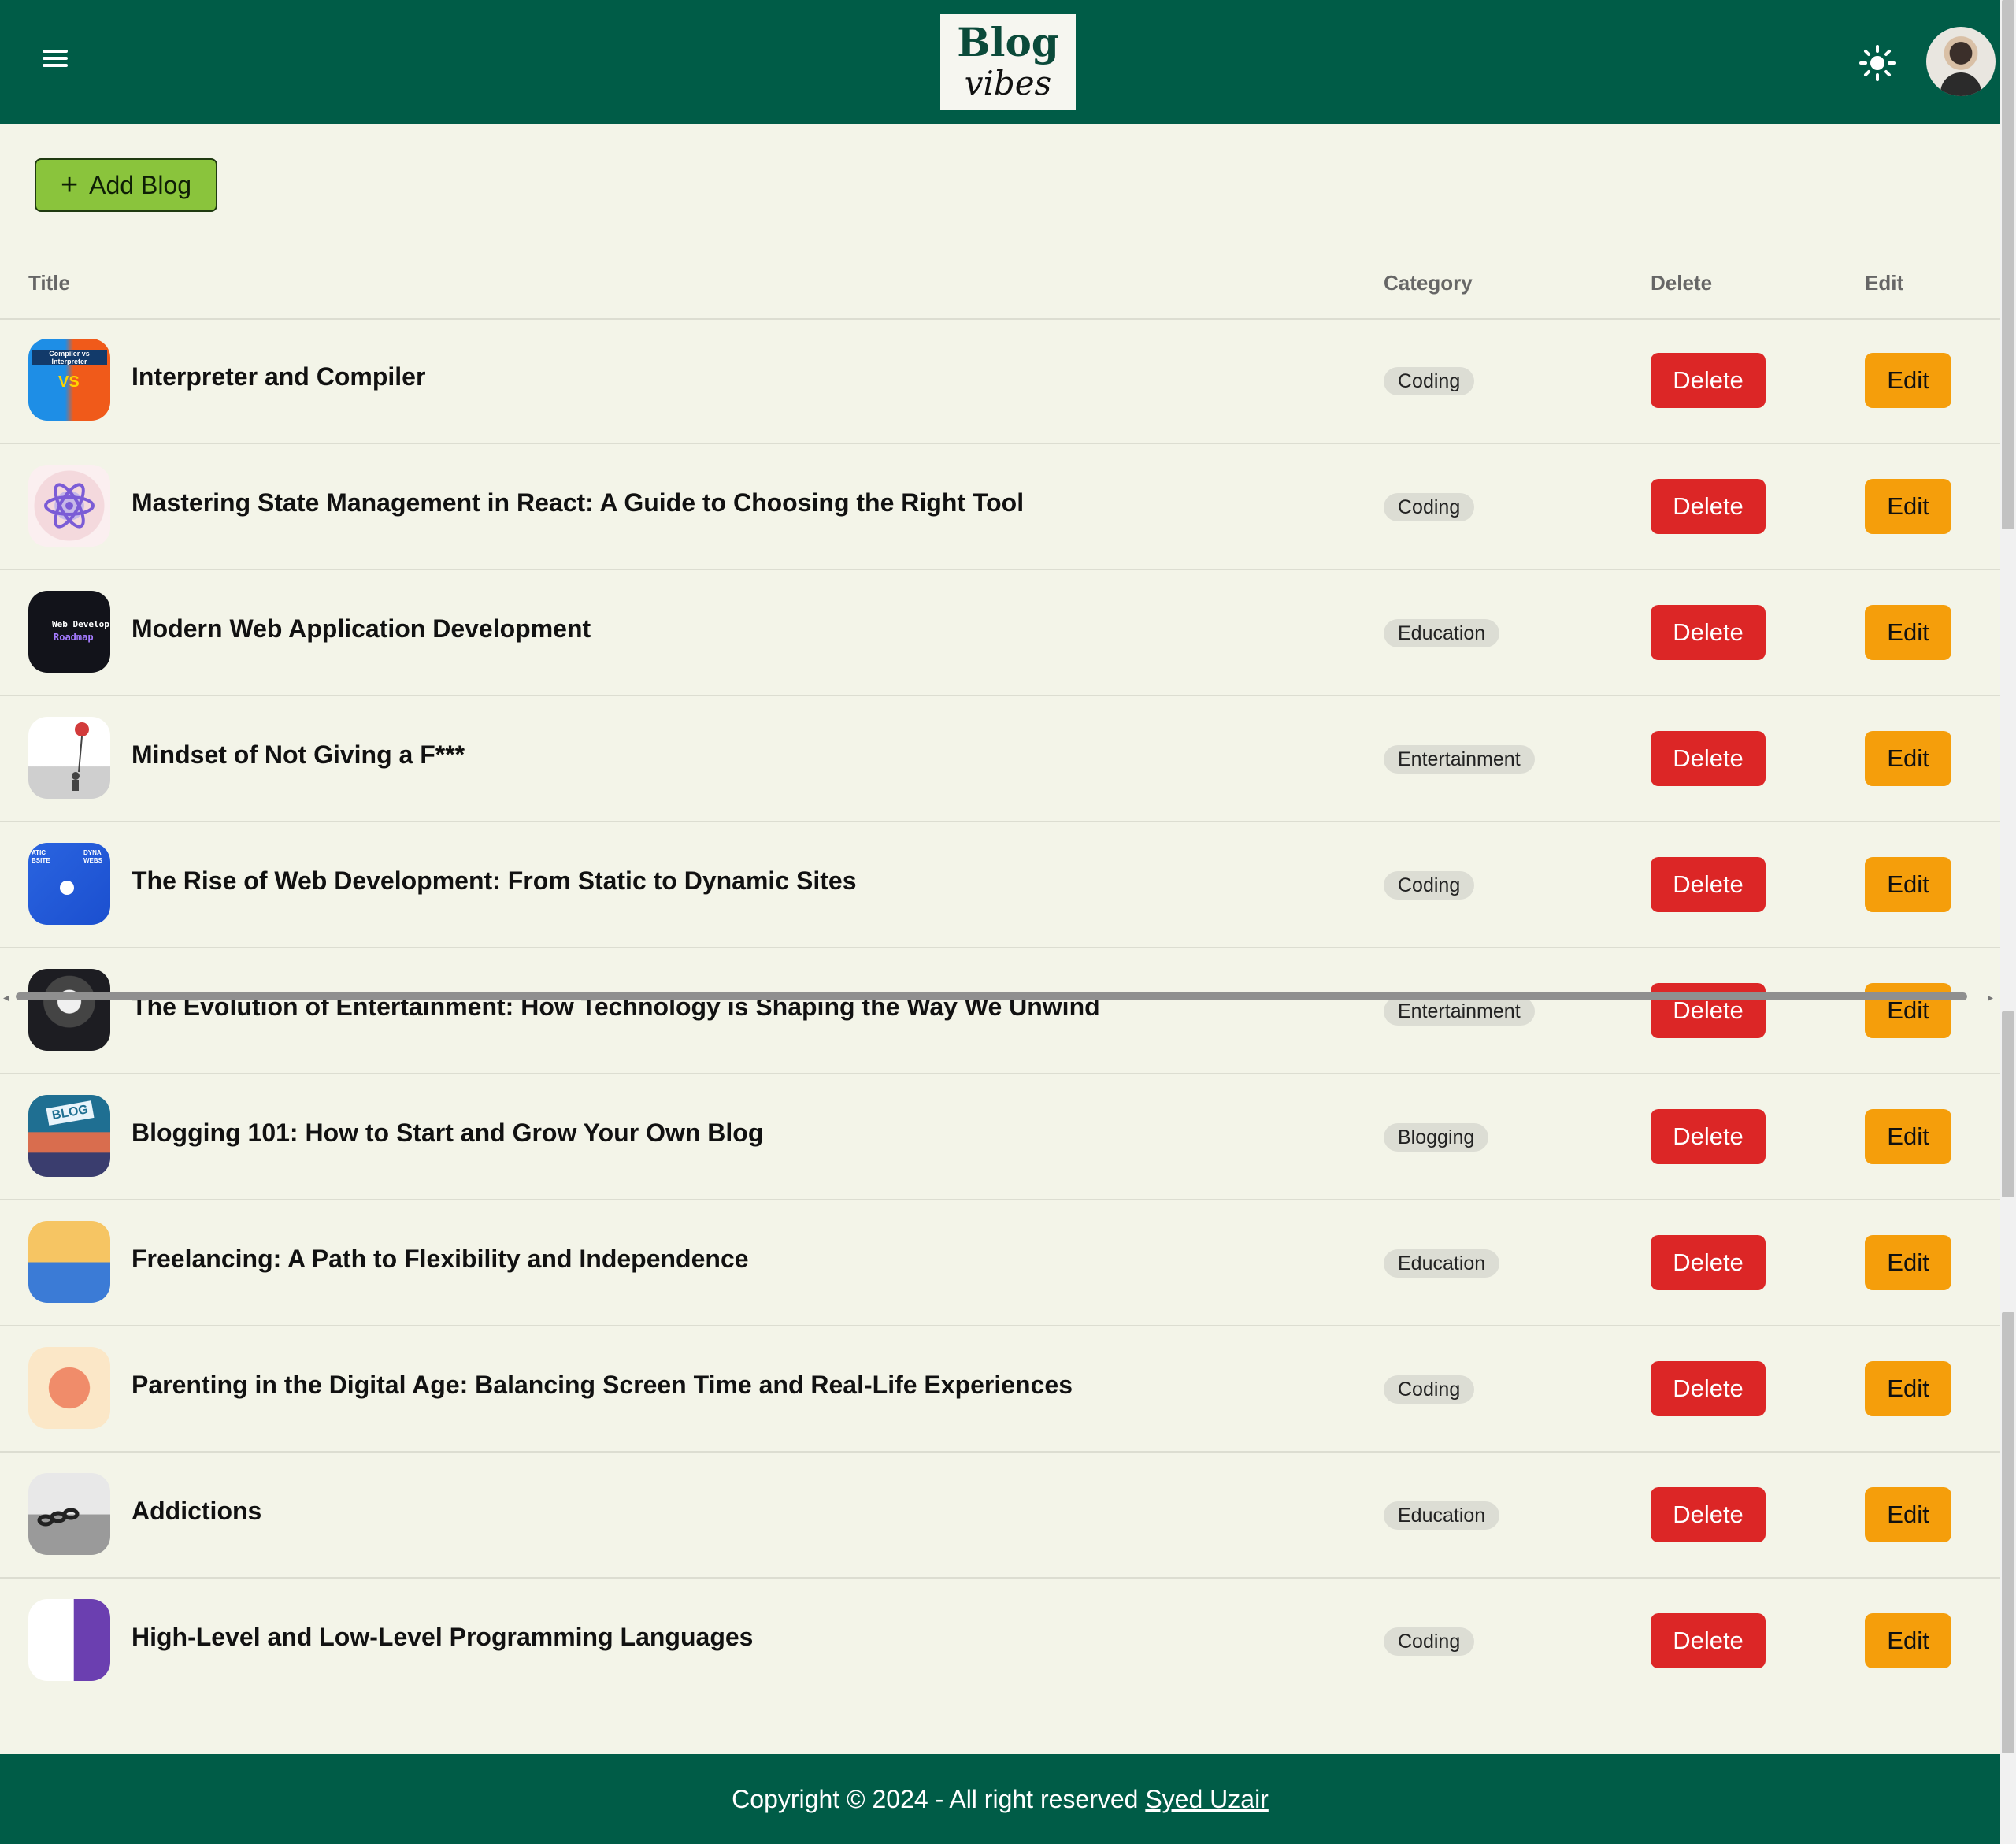 The width and height of the screenshot is (2016, 1844). I want to click on thumbnail-caption-b: Roadmap, so click(74, 637).